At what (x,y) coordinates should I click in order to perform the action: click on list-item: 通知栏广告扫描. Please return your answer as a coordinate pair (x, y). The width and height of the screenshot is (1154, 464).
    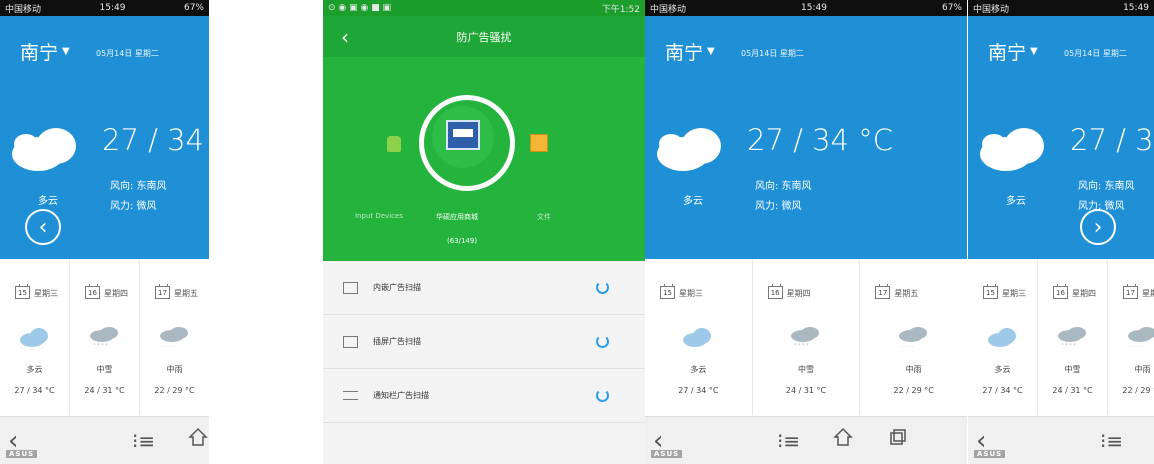
    Looking at the image, I should click on (484, 396).